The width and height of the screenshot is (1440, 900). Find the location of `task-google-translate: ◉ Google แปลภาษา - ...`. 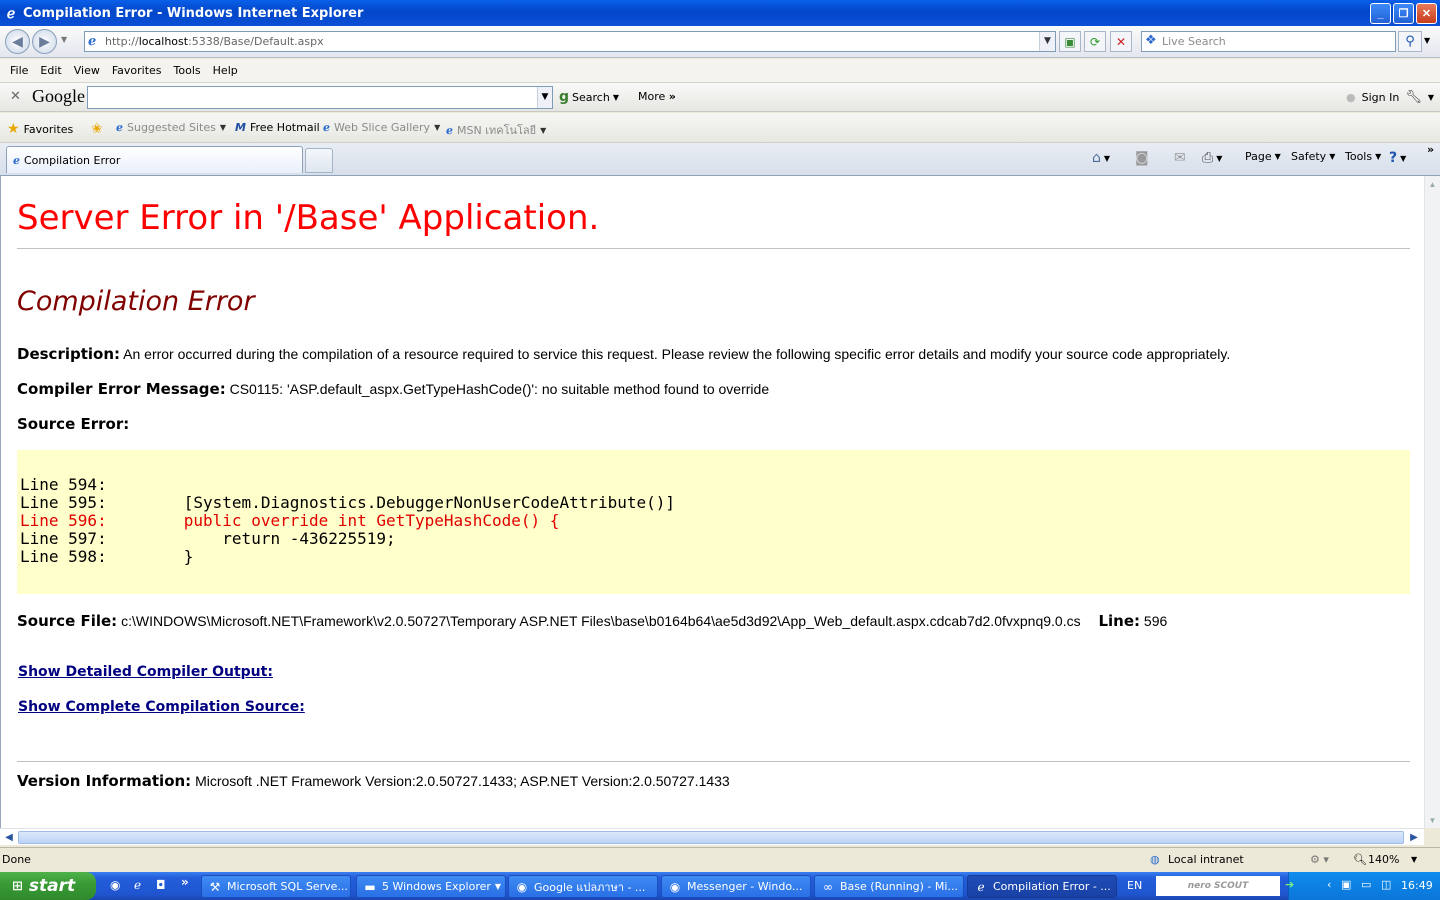

task-google-translate: ◉ Google แปลภาษา - ... is located at coordinates (583, 886).